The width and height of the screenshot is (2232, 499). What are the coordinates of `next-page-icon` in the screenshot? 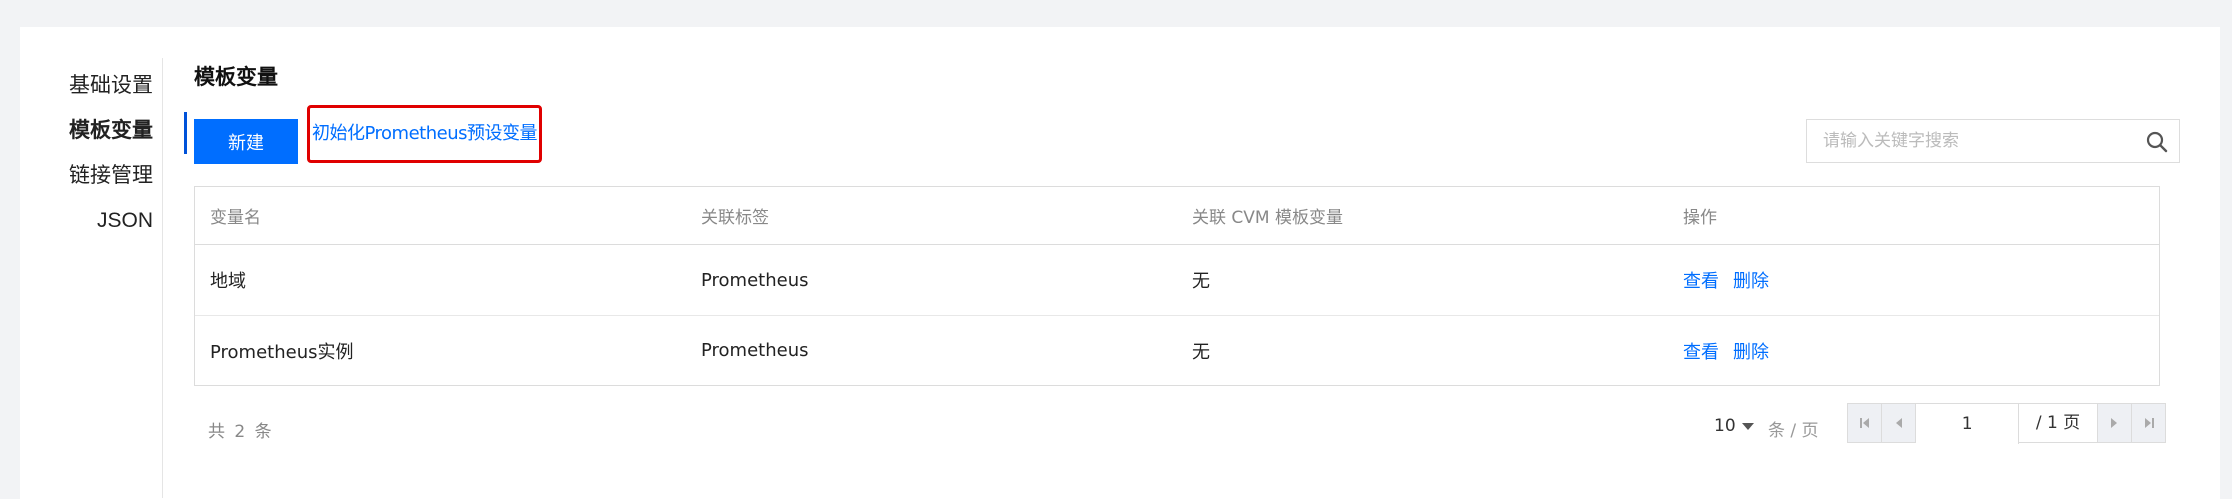 It's located at (2114, 423).